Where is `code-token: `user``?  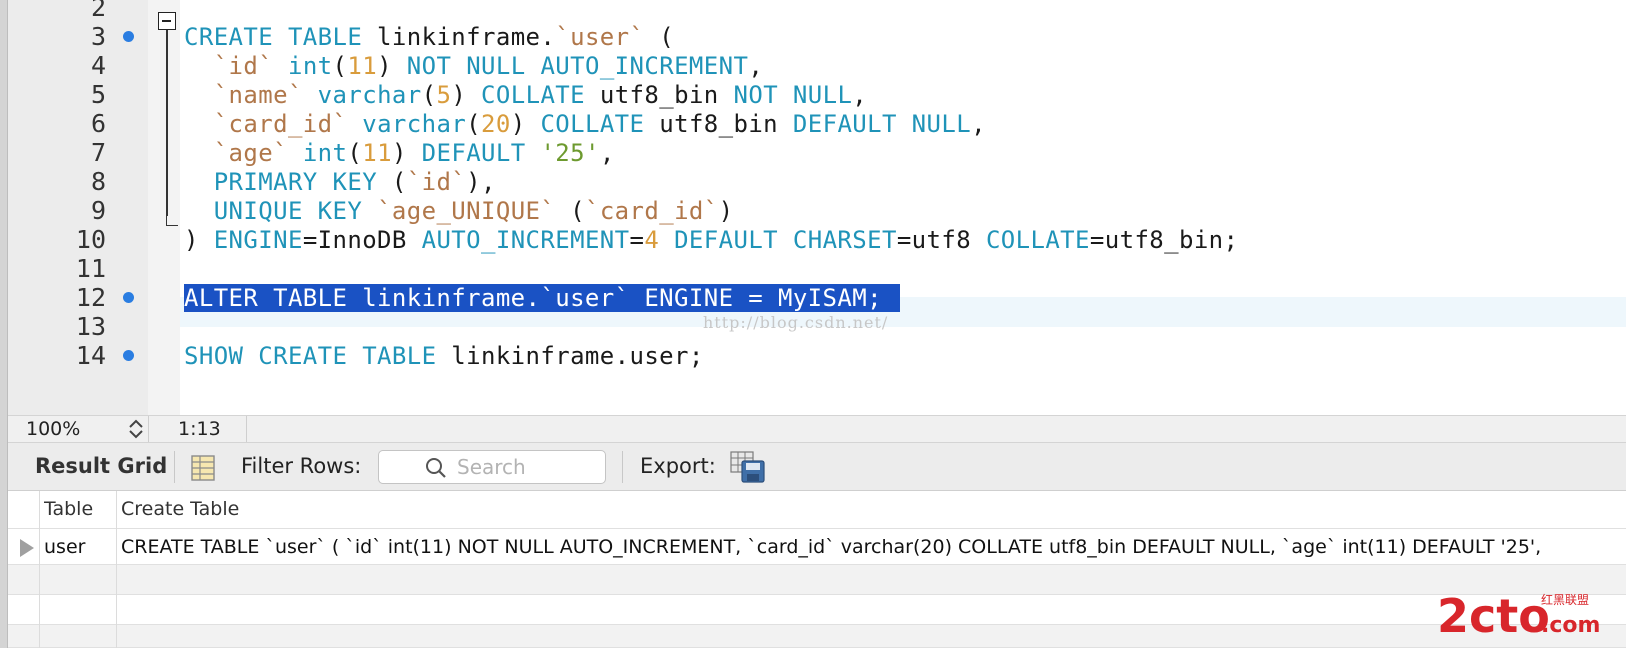
code-token: `user` is located at coordinates (600, 37).